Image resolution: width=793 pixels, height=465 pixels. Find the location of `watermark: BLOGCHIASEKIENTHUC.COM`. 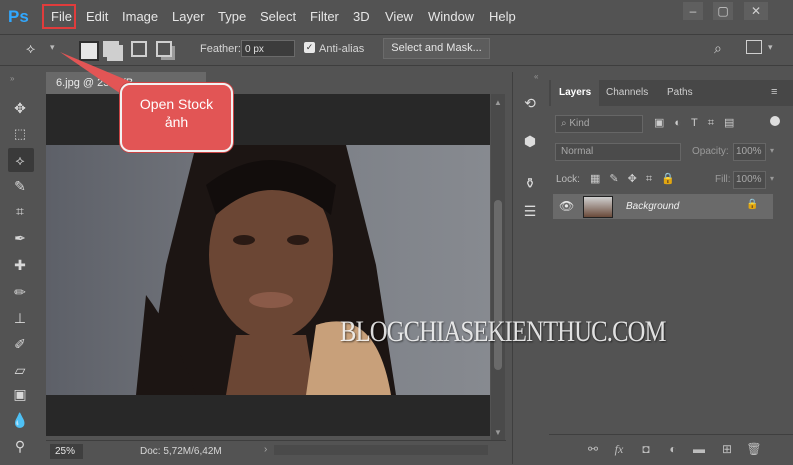

watermark: BLOGCHIASEKIENTHUC.COM is located at coordinates (503, 331).